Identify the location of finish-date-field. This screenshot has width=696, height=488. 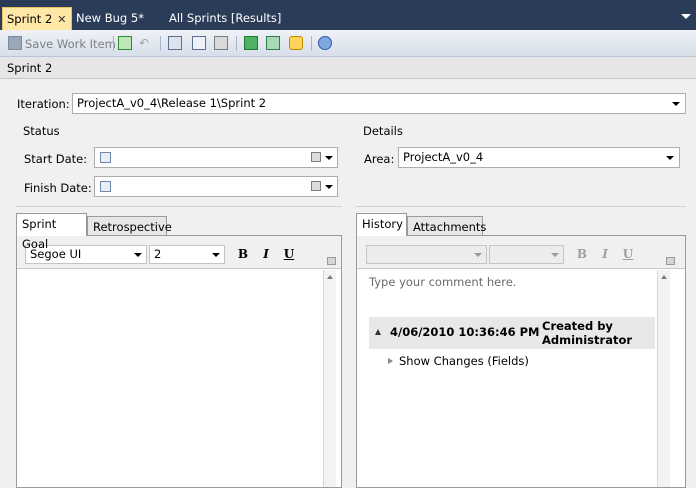
(216, 186).